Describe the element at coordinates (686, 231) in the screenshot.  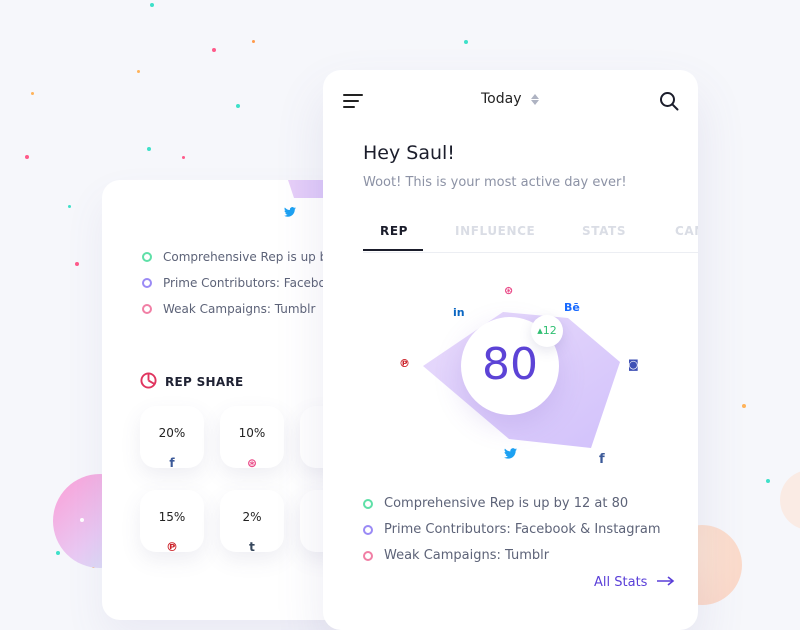
I see `tab-campaigns: CAMPAIGNS` at that location.